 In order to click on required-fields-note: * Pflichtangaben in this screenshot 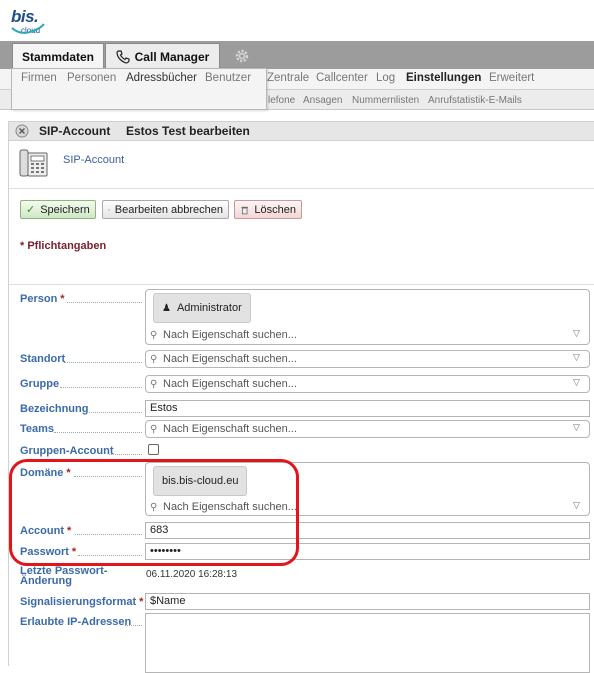, I will do `click(63, 246)`.